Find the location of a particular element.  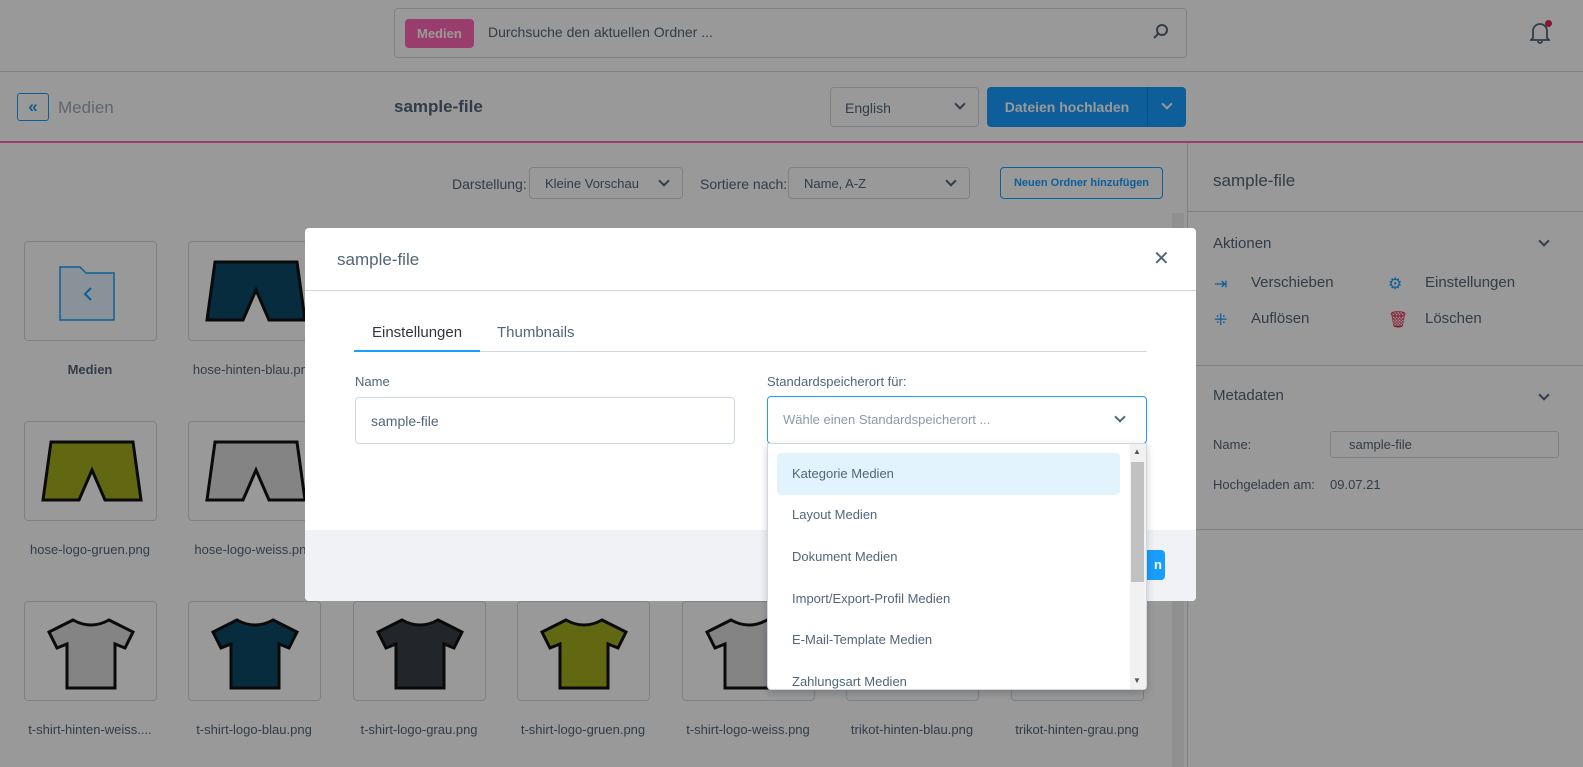

option-dokument: Dokument Medien is located at coordinates (948, 557).